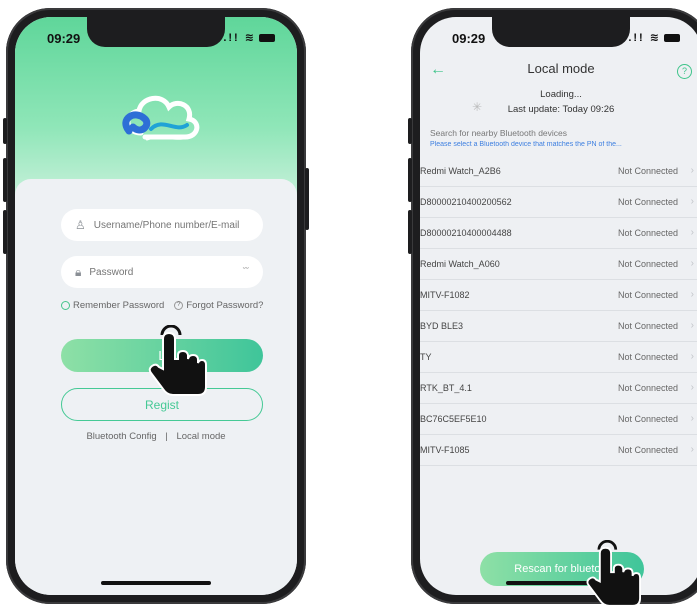 The width and height of the screenshot is (697, 608). I want to click on page-title: Local mode, so click(561, 68).